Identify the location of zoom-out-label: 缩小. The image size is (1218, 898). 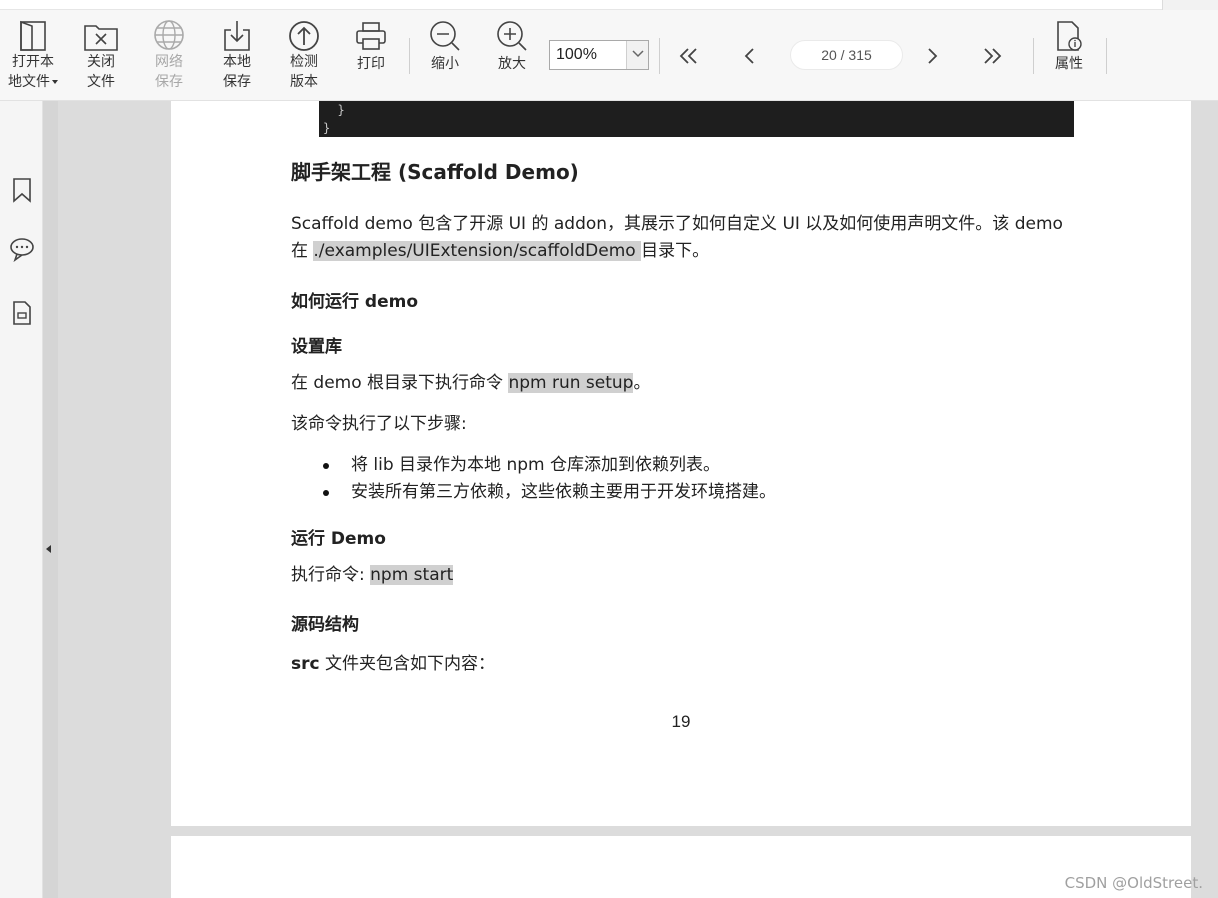
(445, 64).